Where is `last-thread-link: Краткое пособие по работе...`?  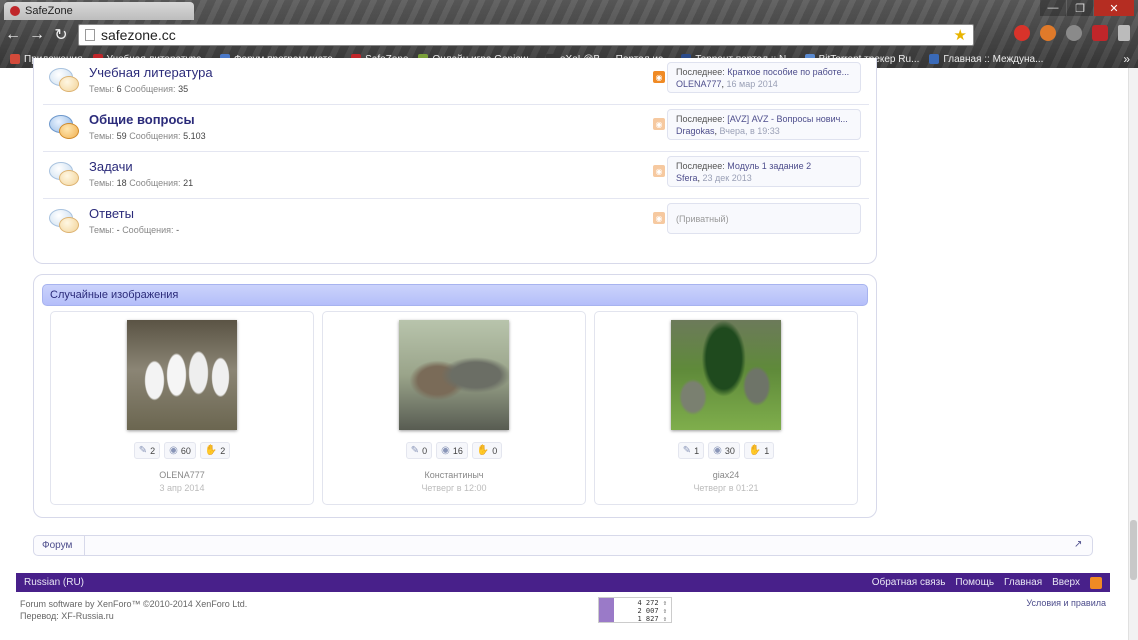 last-thread-link: Краткое пособие по работе... is located at coordinates (788, 72).